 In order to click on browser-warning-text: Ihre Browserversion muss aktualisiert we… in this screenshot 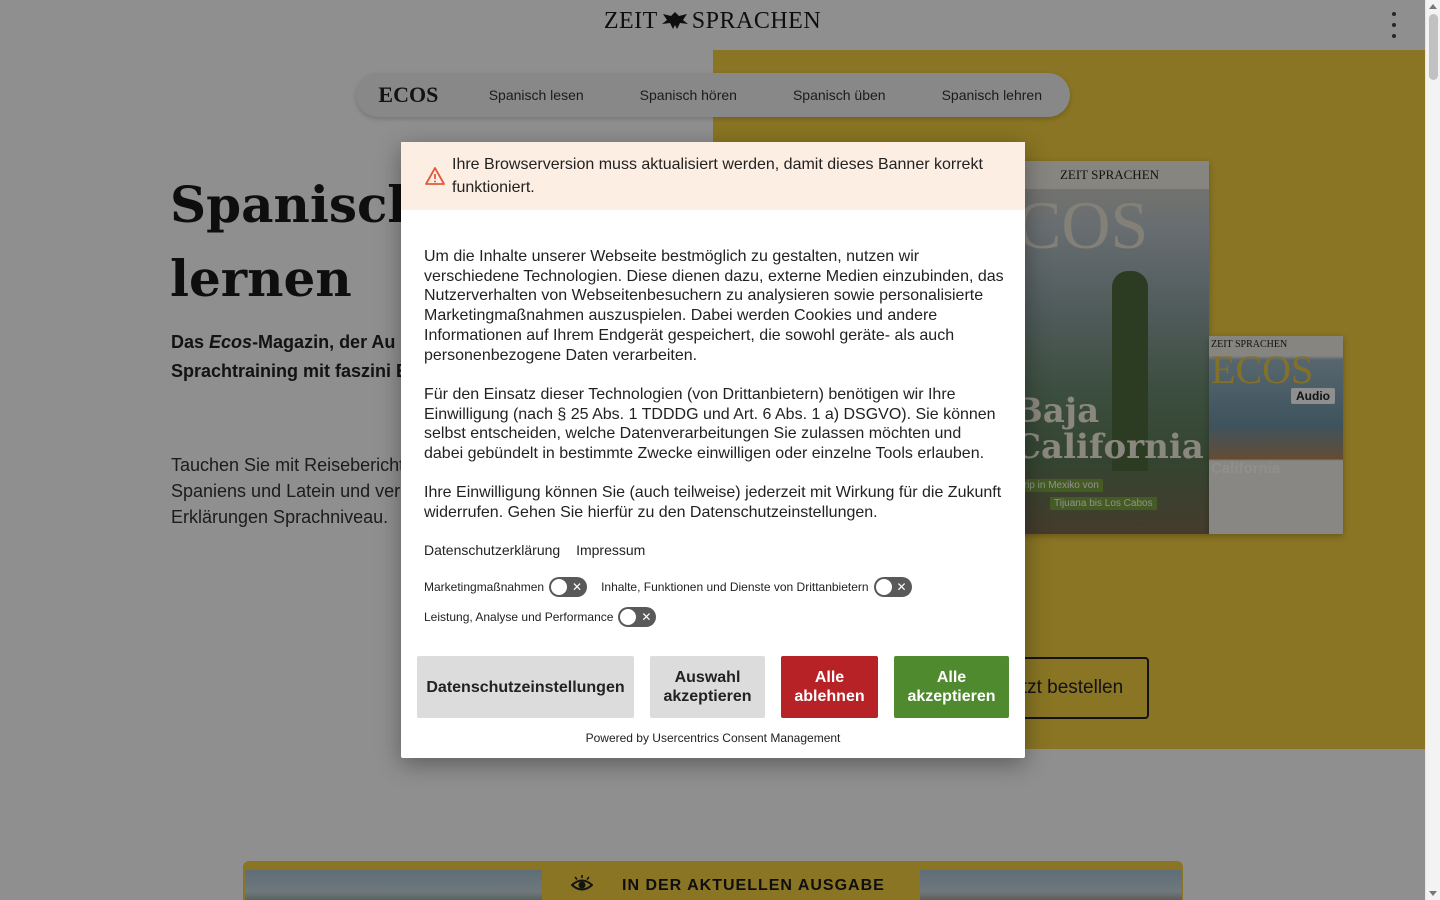, I will do `click(717, 176)`.